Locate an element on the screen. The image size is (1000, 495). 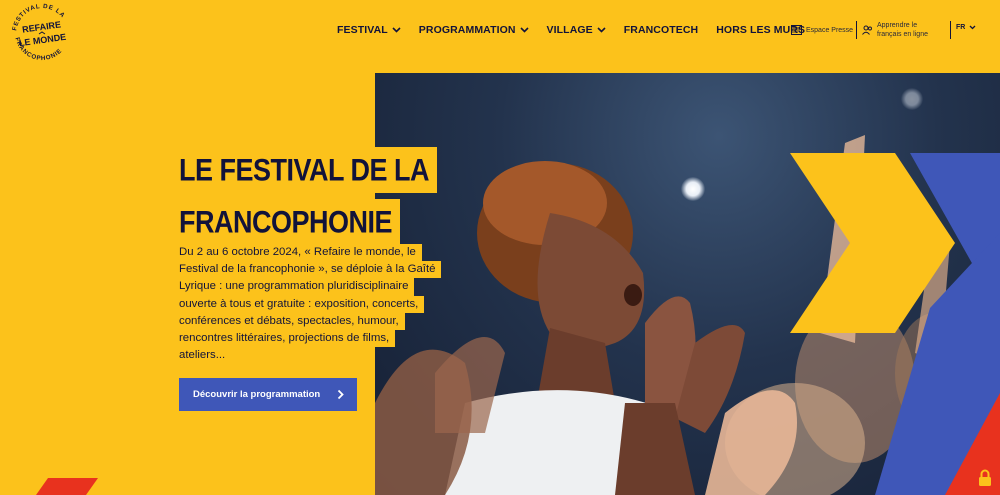
language-selector: FR is located at coordinates (966, 27).